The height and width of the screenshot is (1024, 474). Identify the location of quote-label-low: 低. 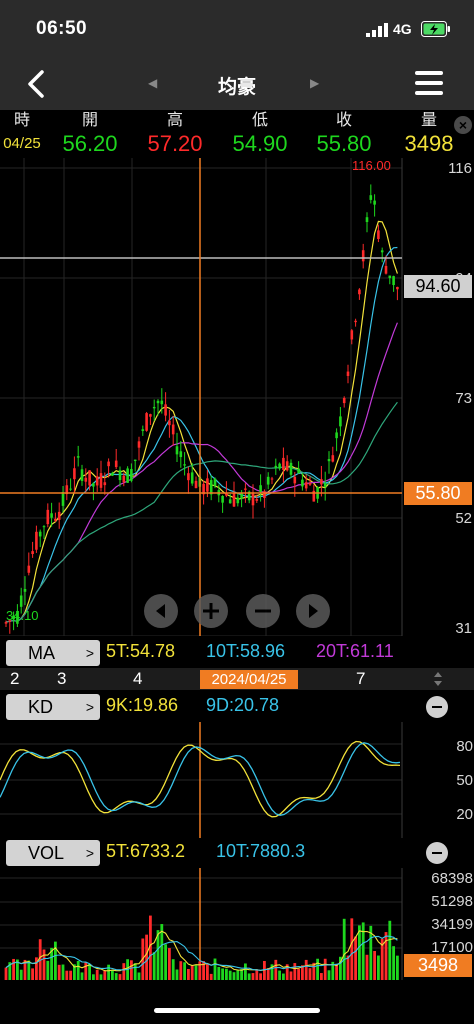
(259, 120).